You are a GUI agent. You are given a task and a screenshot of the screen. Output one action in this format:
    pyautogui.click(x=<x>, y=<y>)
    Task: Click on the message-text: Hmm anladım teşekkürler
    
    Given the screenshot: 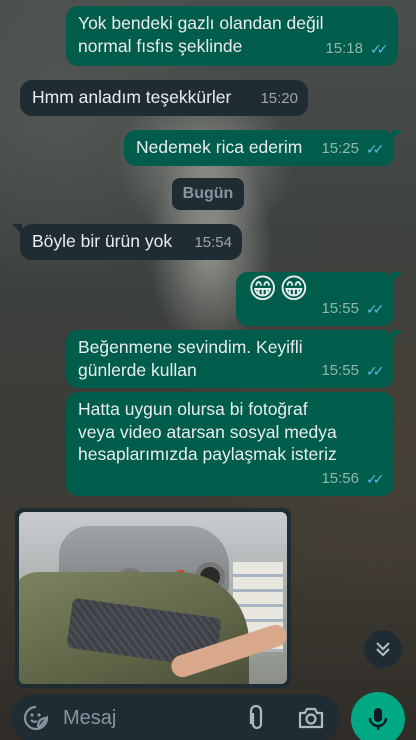 What is the action you would take?
    pyautogui.click(x=132, y=97)
    